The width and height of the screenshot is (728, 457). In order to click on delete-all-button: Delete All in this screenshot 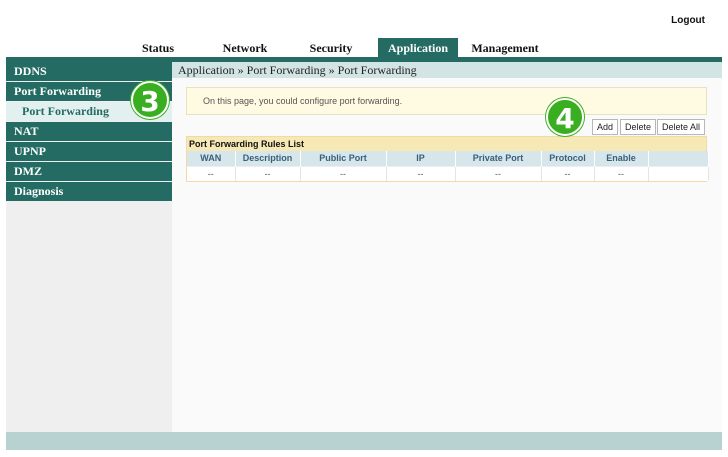, I will do `click(681, 127)`.